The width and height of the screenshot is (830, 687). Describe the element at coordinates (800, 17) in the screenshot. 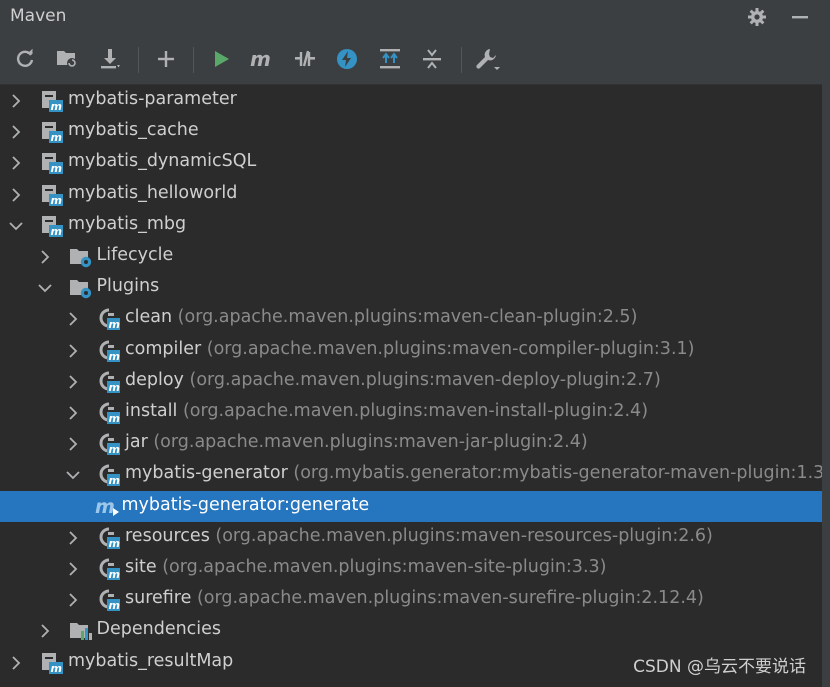

I see `minimize-icon` at that location.